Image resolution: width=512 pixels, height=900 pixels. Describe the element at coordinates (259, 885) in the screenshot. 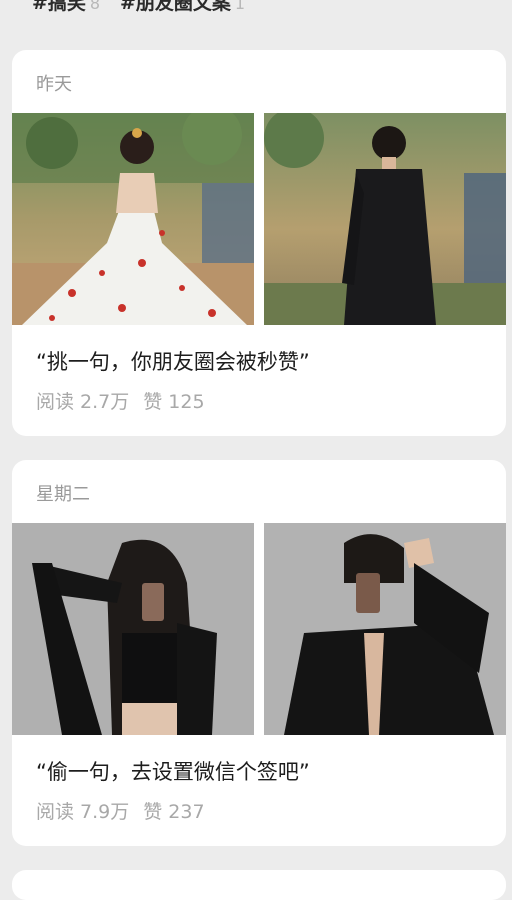

I see `post-card-partial` at that location.